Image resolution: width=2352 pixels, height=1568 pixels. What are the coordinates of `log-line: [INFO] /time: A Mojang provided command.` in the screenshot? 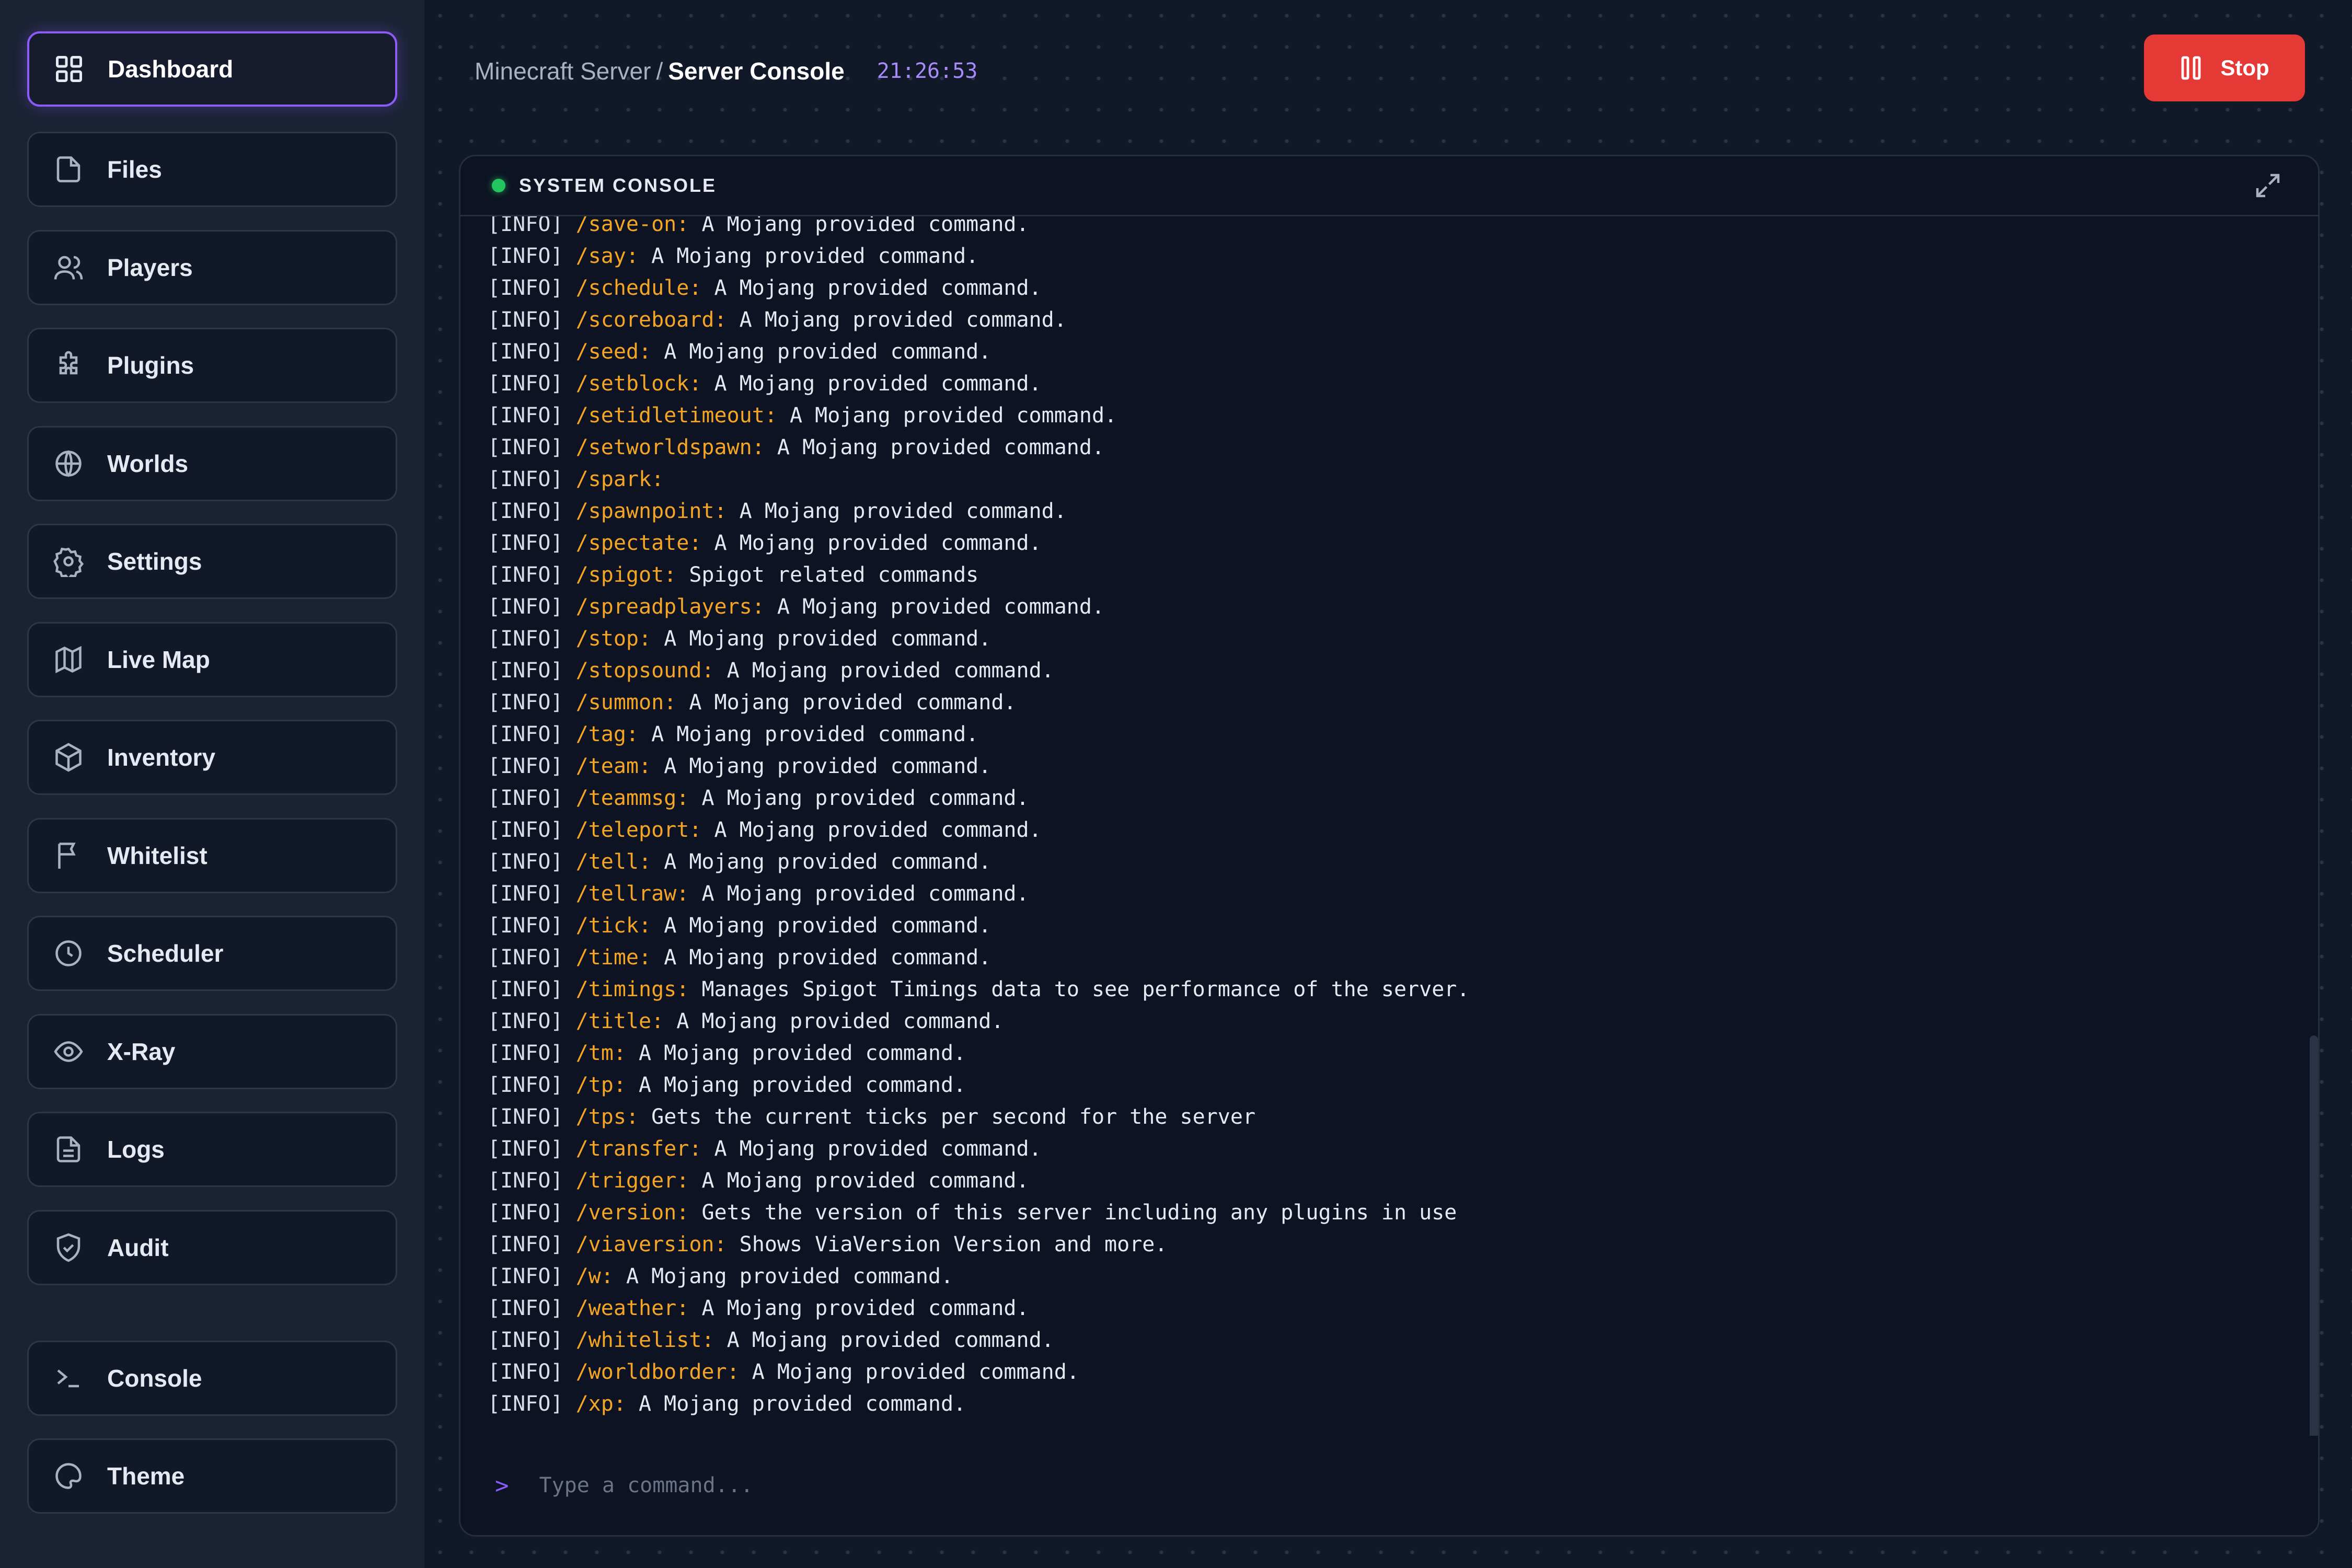 It's located at (978, 958).